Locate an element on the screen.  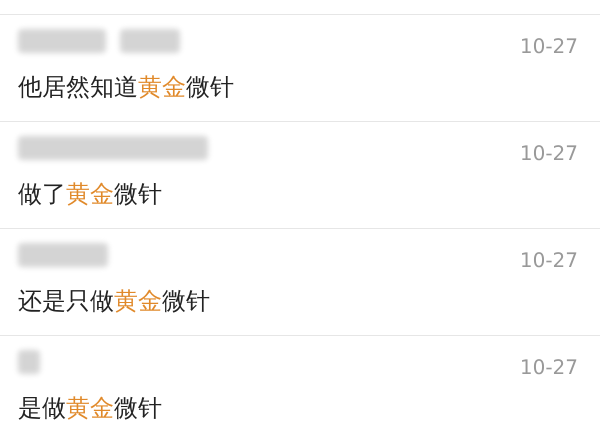
comment-text: 还是只做黄金微针 is located at coordinates (114, 301).